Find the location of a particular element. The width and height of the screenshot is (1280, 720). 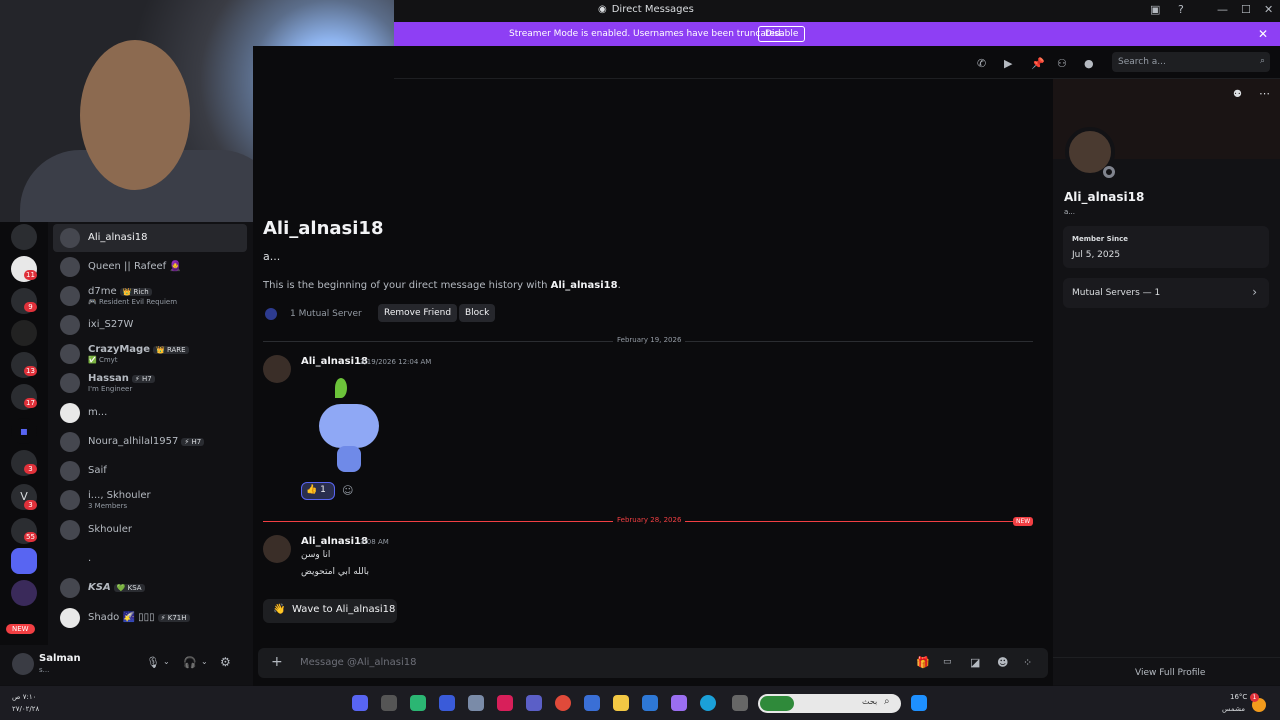

start-button is located at coordinates (919, 703).